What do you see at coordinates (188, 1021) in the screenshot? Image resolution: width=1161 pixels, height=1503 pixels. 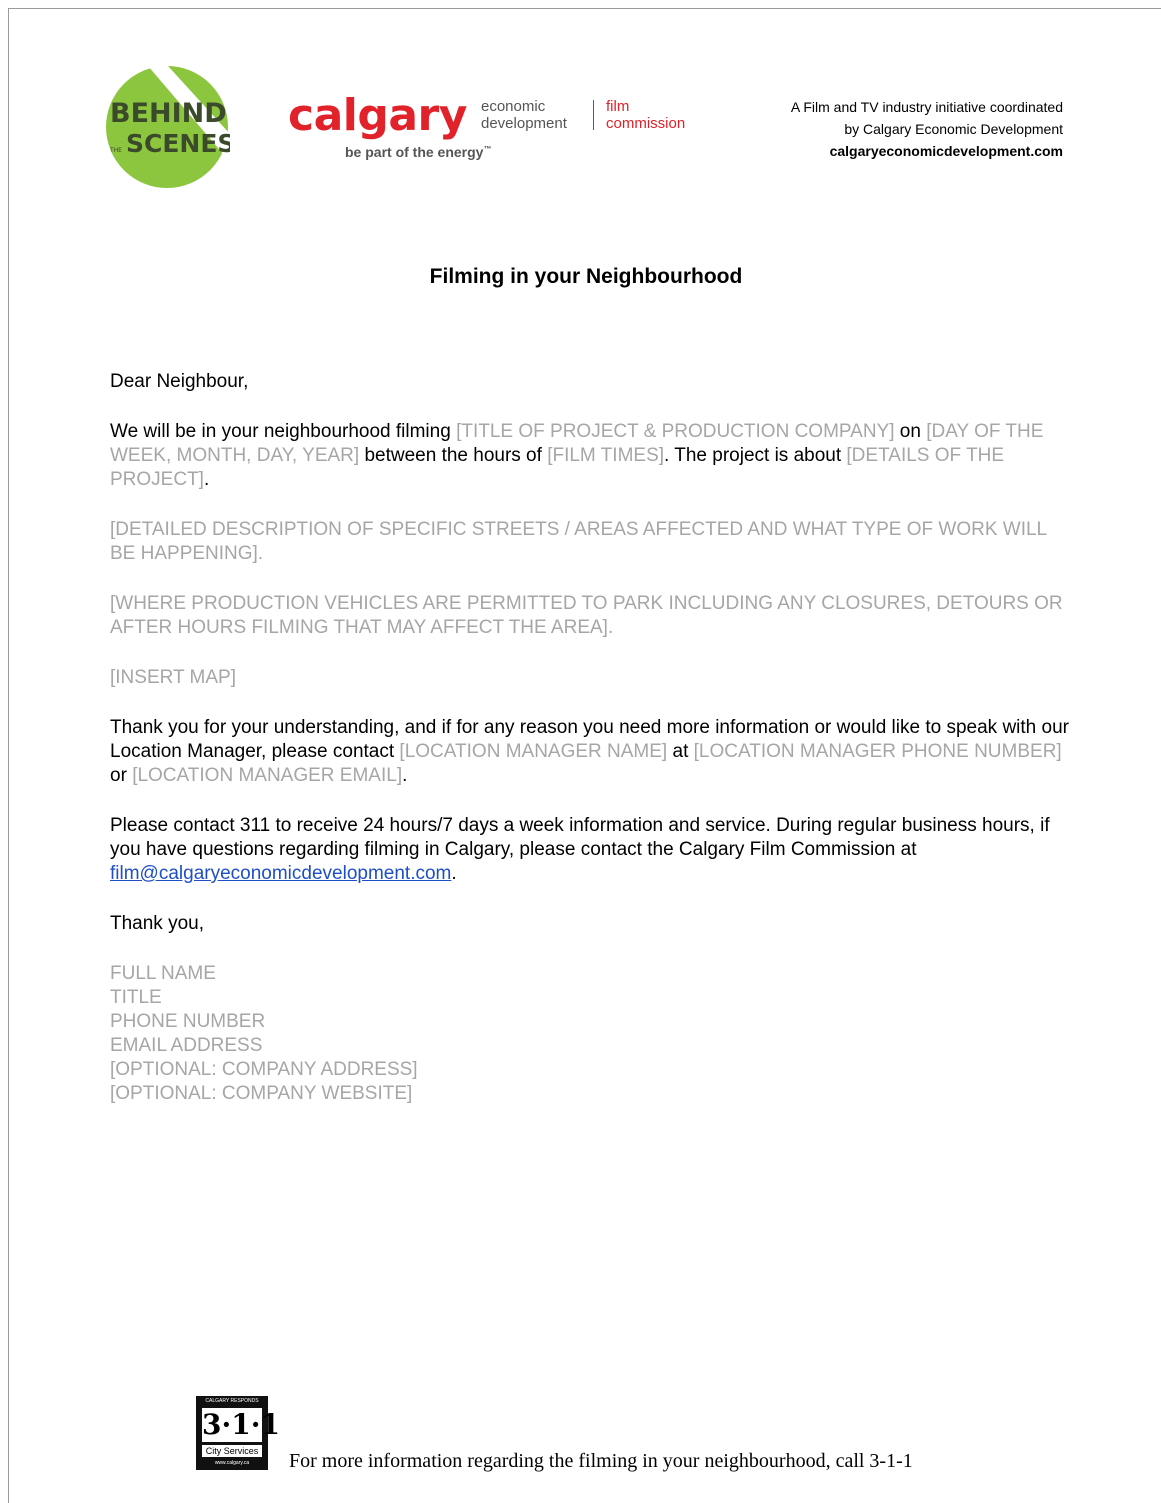 I see `signature-phone: PHONE NUMBER` at bounding box center [188, 1021].